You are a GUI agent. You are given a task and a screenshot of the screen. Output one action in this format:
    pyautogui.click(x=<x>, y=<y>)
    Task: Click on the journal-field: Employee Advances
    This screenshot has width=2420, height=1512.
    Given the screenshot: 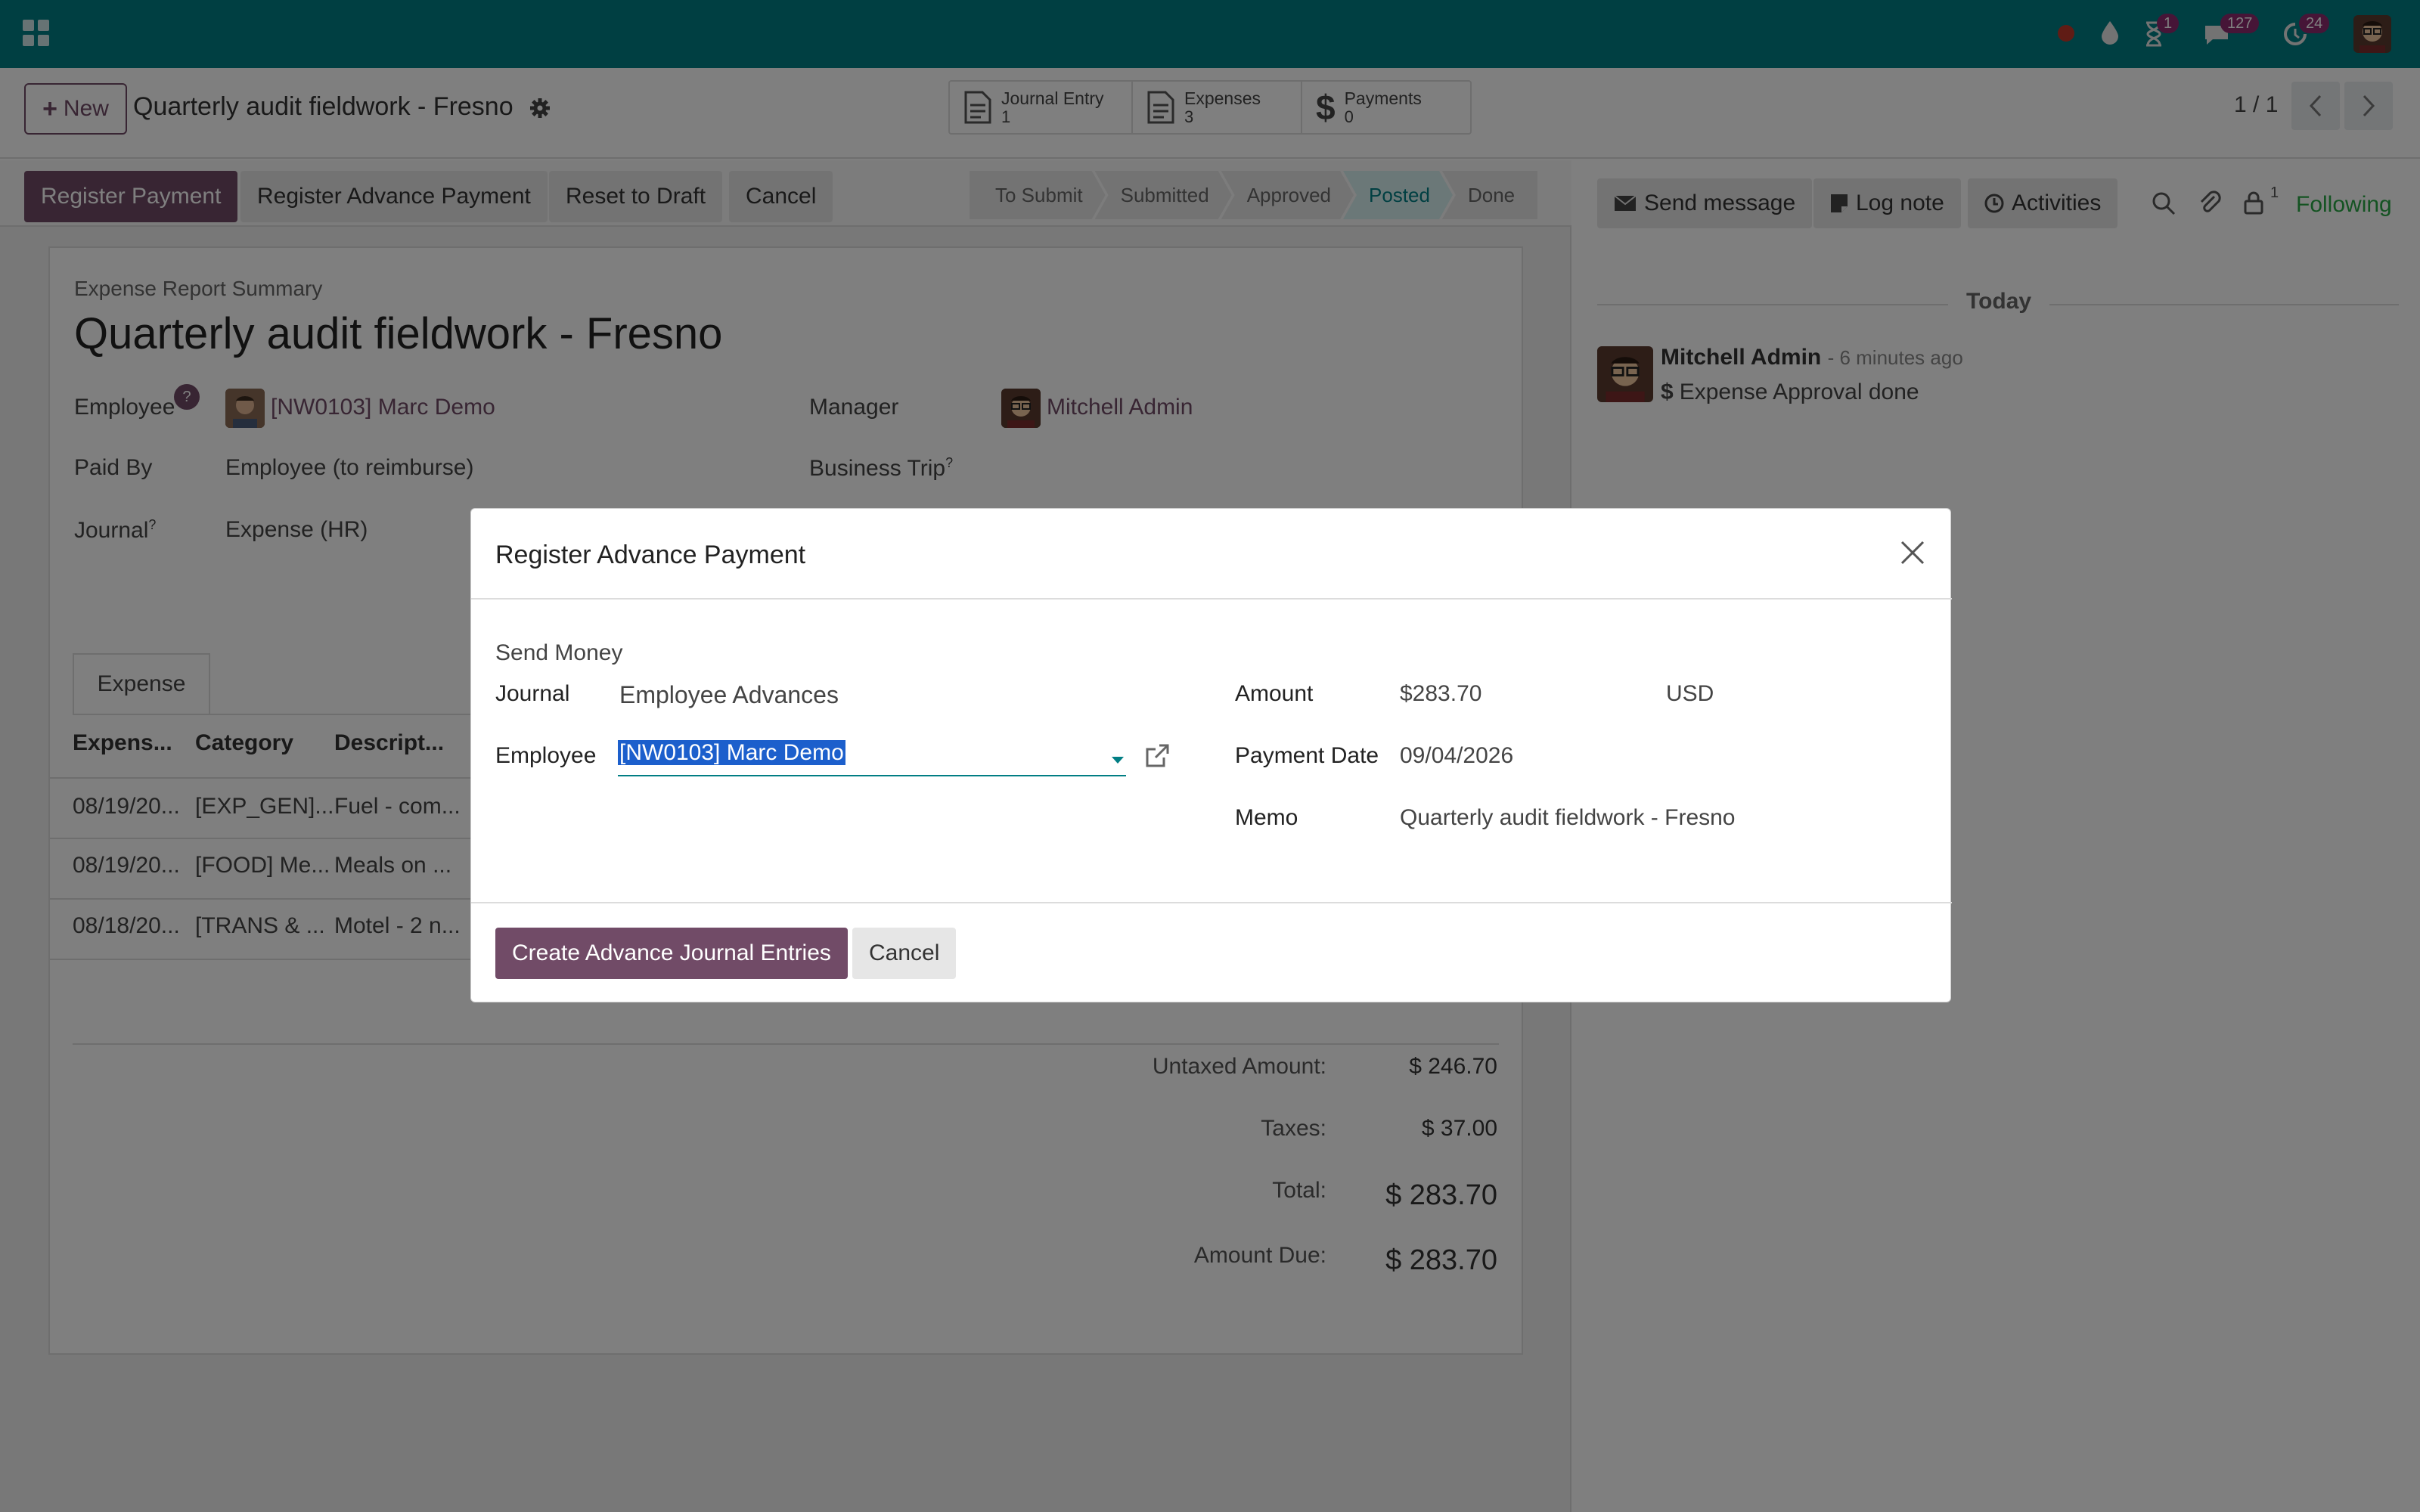 What is the action you would take?
    pyautogui.click(x=729, y=695)
    